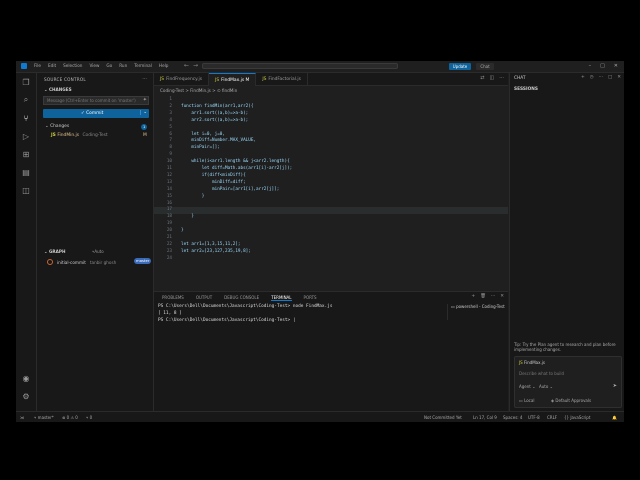  Describe the element at coordinates (592, 77) in the screenshot. I see `history-icon: ◷` at that location.